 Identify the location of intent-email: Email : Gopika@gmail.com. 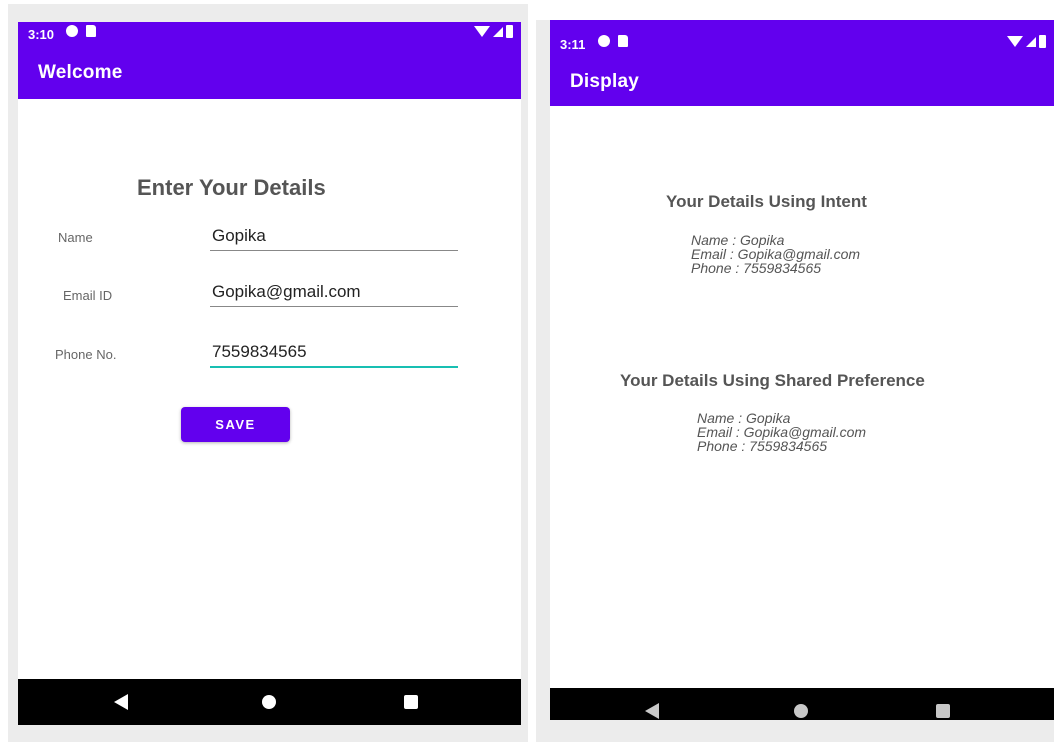
(776, 254).